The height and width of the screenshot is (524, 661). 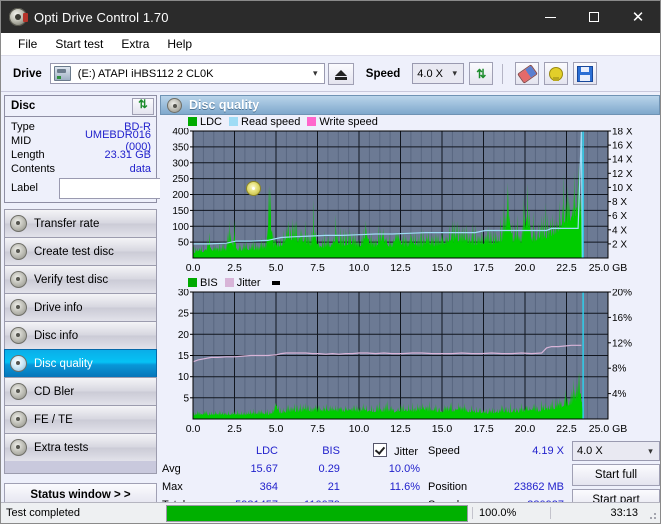 What do you see at coordinates (380, 450) in the screenshot?
I see `jitter-checkbox` at bounding box center [380, 450].